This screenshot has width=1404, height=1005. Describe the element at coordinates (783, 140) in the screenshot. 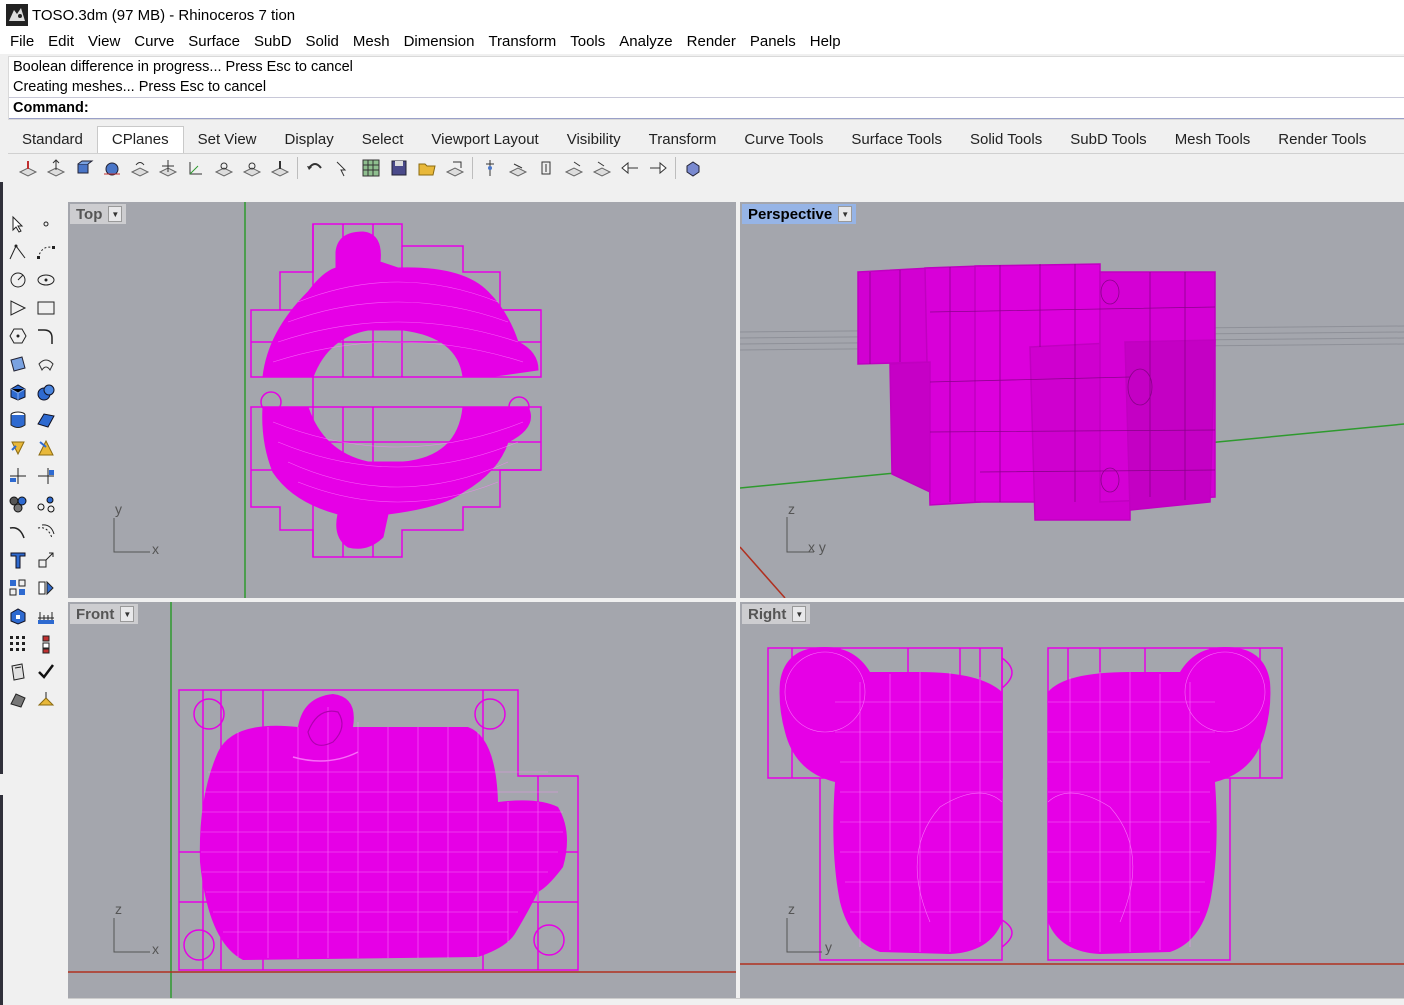

I see `tab-curve-tools: Curve Tools` at that location.